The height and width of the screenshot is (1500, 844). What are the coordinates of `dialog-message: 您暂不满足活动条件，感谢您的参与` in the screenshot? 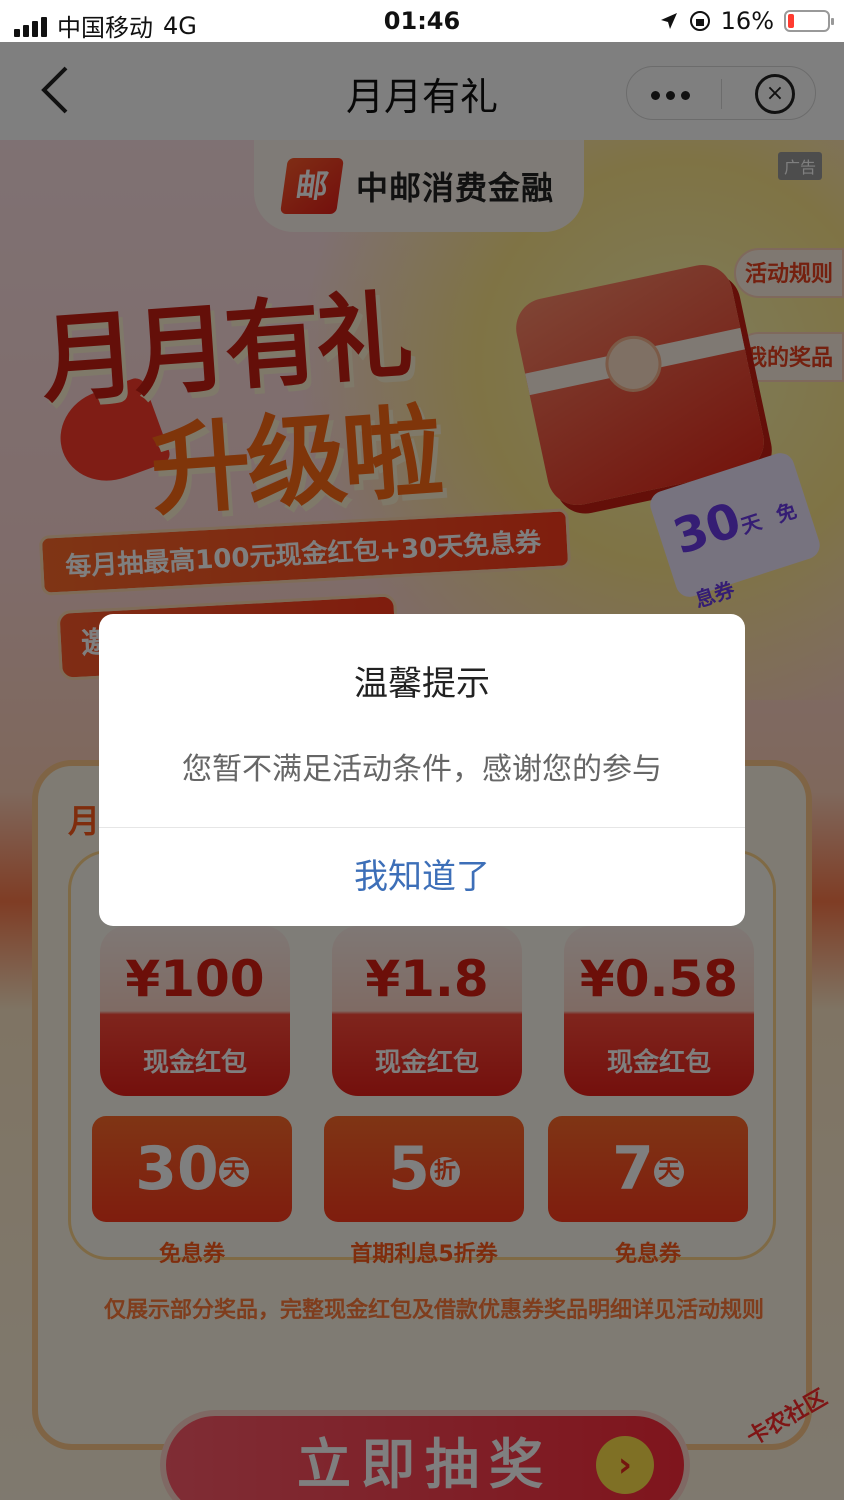 It's located at (422, 769).